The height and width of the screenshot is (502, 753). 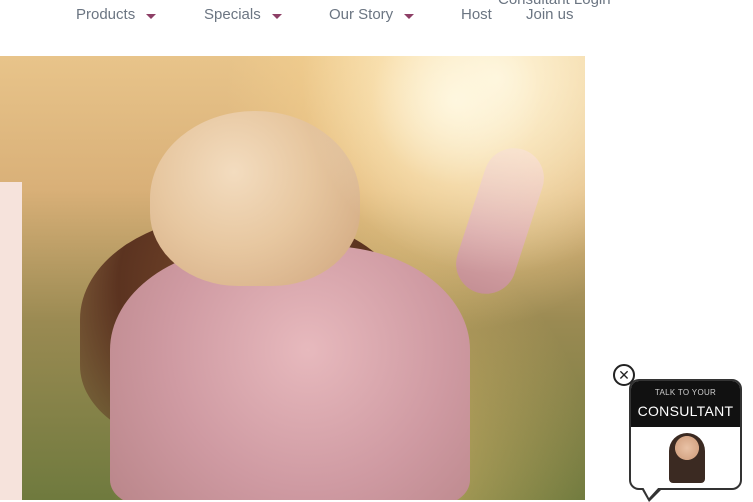 I want to click on consultant-avatar, so click(x=687, y=458).